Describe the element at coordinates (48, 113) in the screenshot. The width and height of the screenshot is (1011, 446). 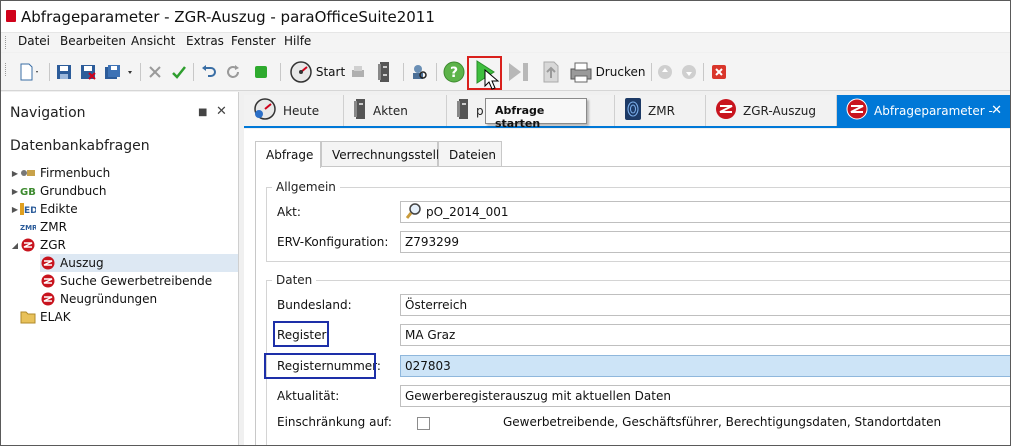
I see `navigation-title: Navigation` at that location.